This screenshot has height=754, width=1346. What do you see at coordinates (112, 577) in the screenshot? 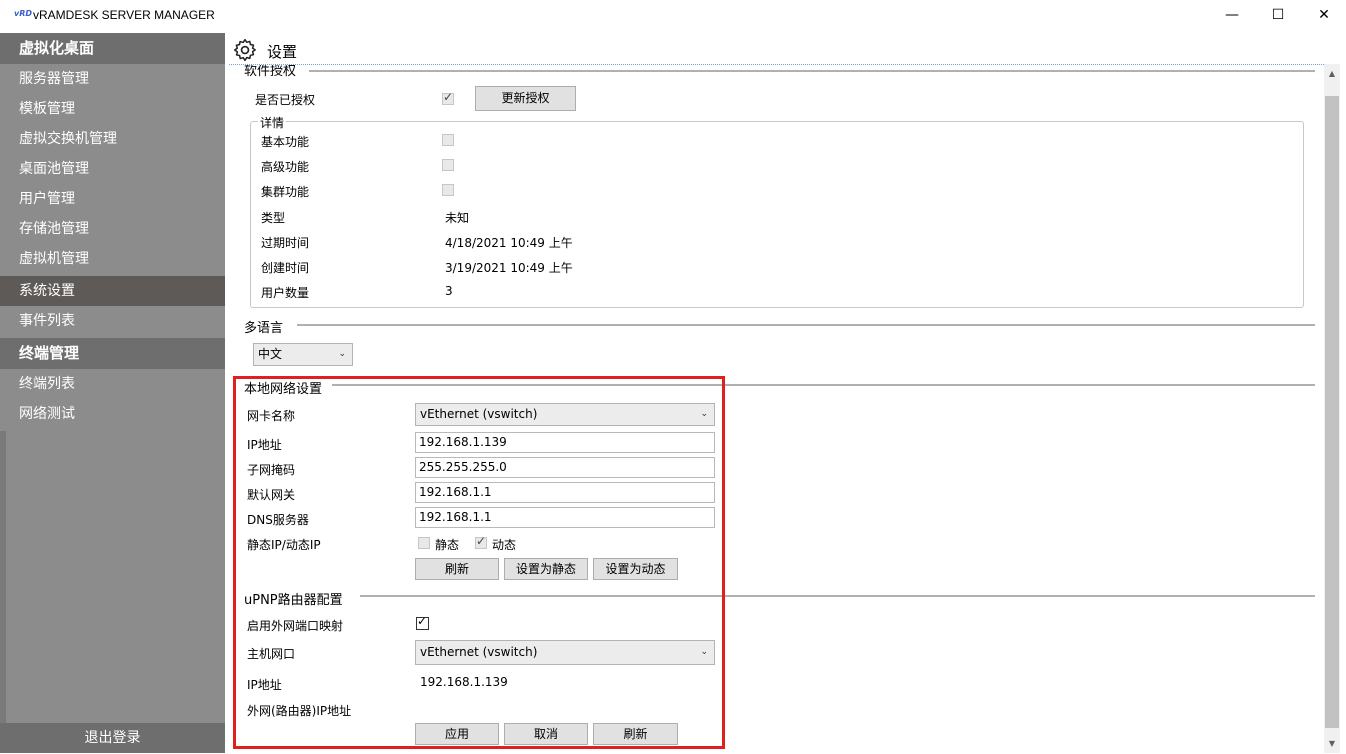
I see `sidebar-empty-area` at bounding box center [112, 577].